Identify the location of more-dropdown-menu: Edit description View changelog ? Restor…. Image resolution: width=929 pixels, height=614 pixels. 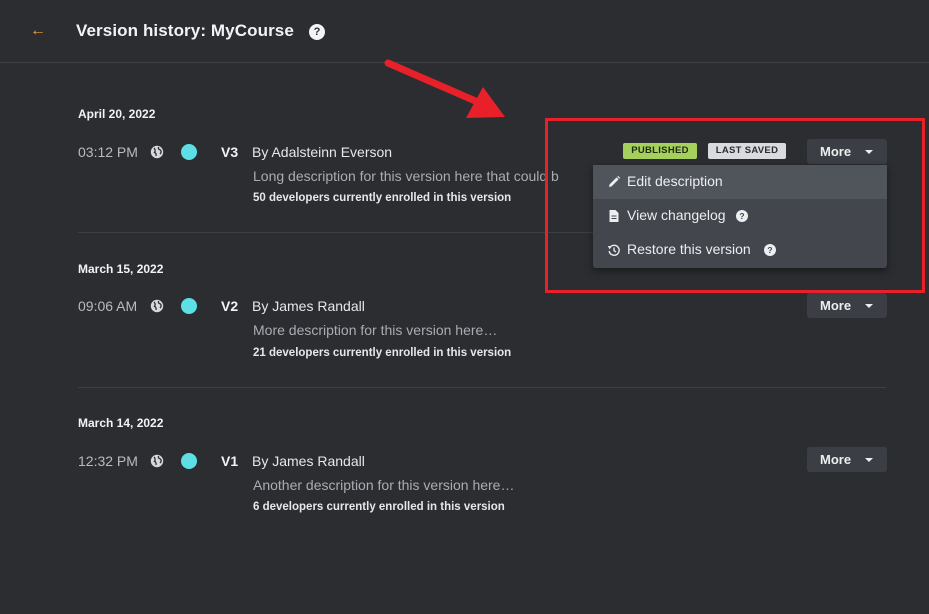
(740, 216).